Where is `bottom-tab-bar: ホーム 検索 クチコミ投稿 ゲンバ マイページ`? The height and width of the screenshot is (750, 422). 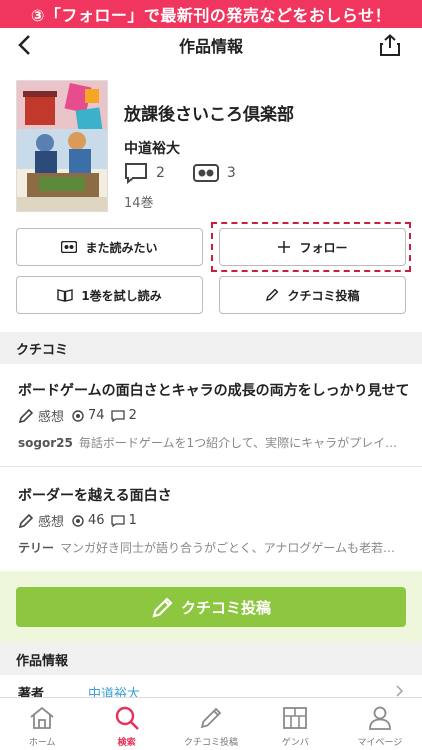
bottom-tab-bar: ホーム 検索 クチコミ投稿 ゲンバ マイページ is located at coordinates (211, 723).